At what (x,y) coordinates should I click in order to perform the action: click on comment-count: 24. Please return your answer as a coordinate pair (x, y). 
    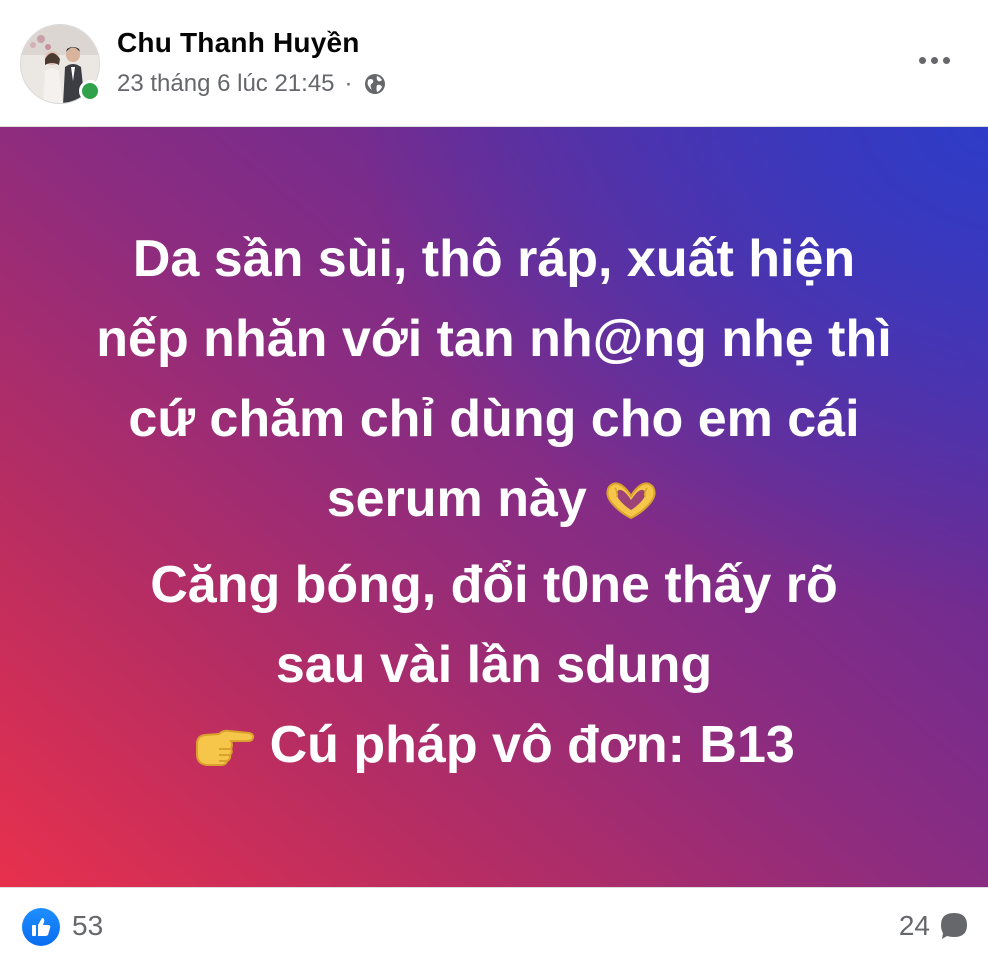
    Looking at the image, I should click on (914, 926).